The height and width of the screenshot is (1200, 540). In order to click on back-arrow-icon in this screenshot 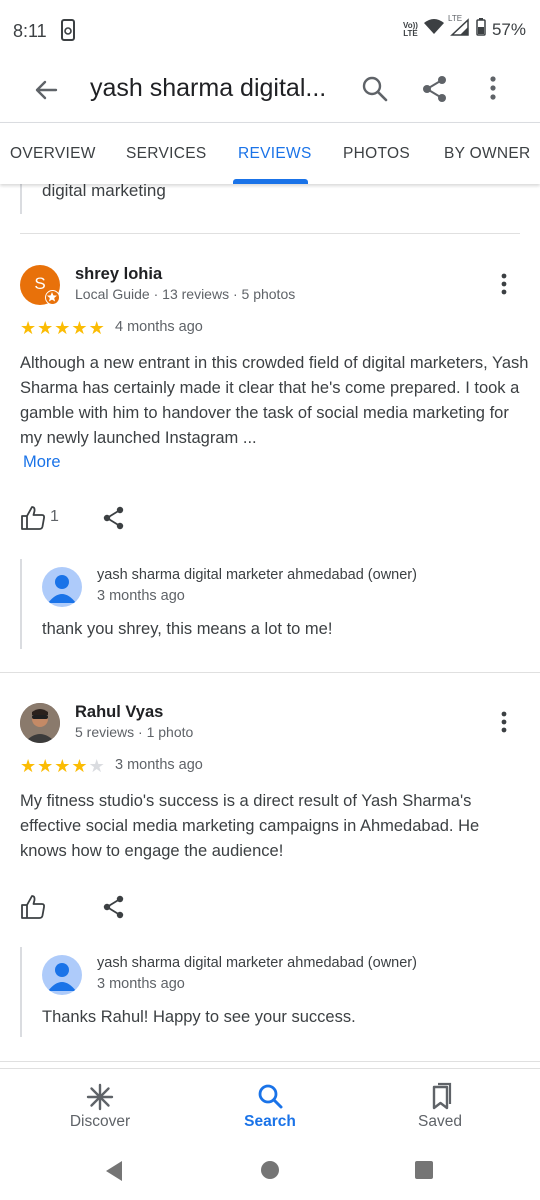, I will do `click(46, 90)`.